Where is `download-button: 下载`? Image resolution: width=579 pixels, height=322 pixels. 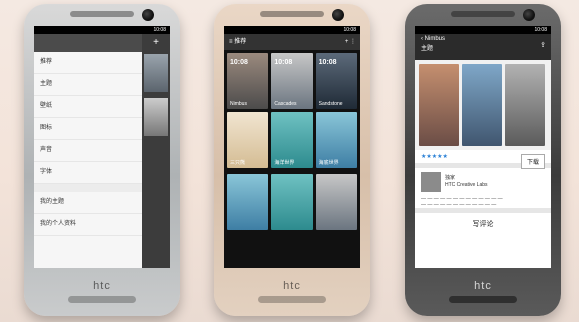
download-button: 下载 is located at coordinates (532, 161).